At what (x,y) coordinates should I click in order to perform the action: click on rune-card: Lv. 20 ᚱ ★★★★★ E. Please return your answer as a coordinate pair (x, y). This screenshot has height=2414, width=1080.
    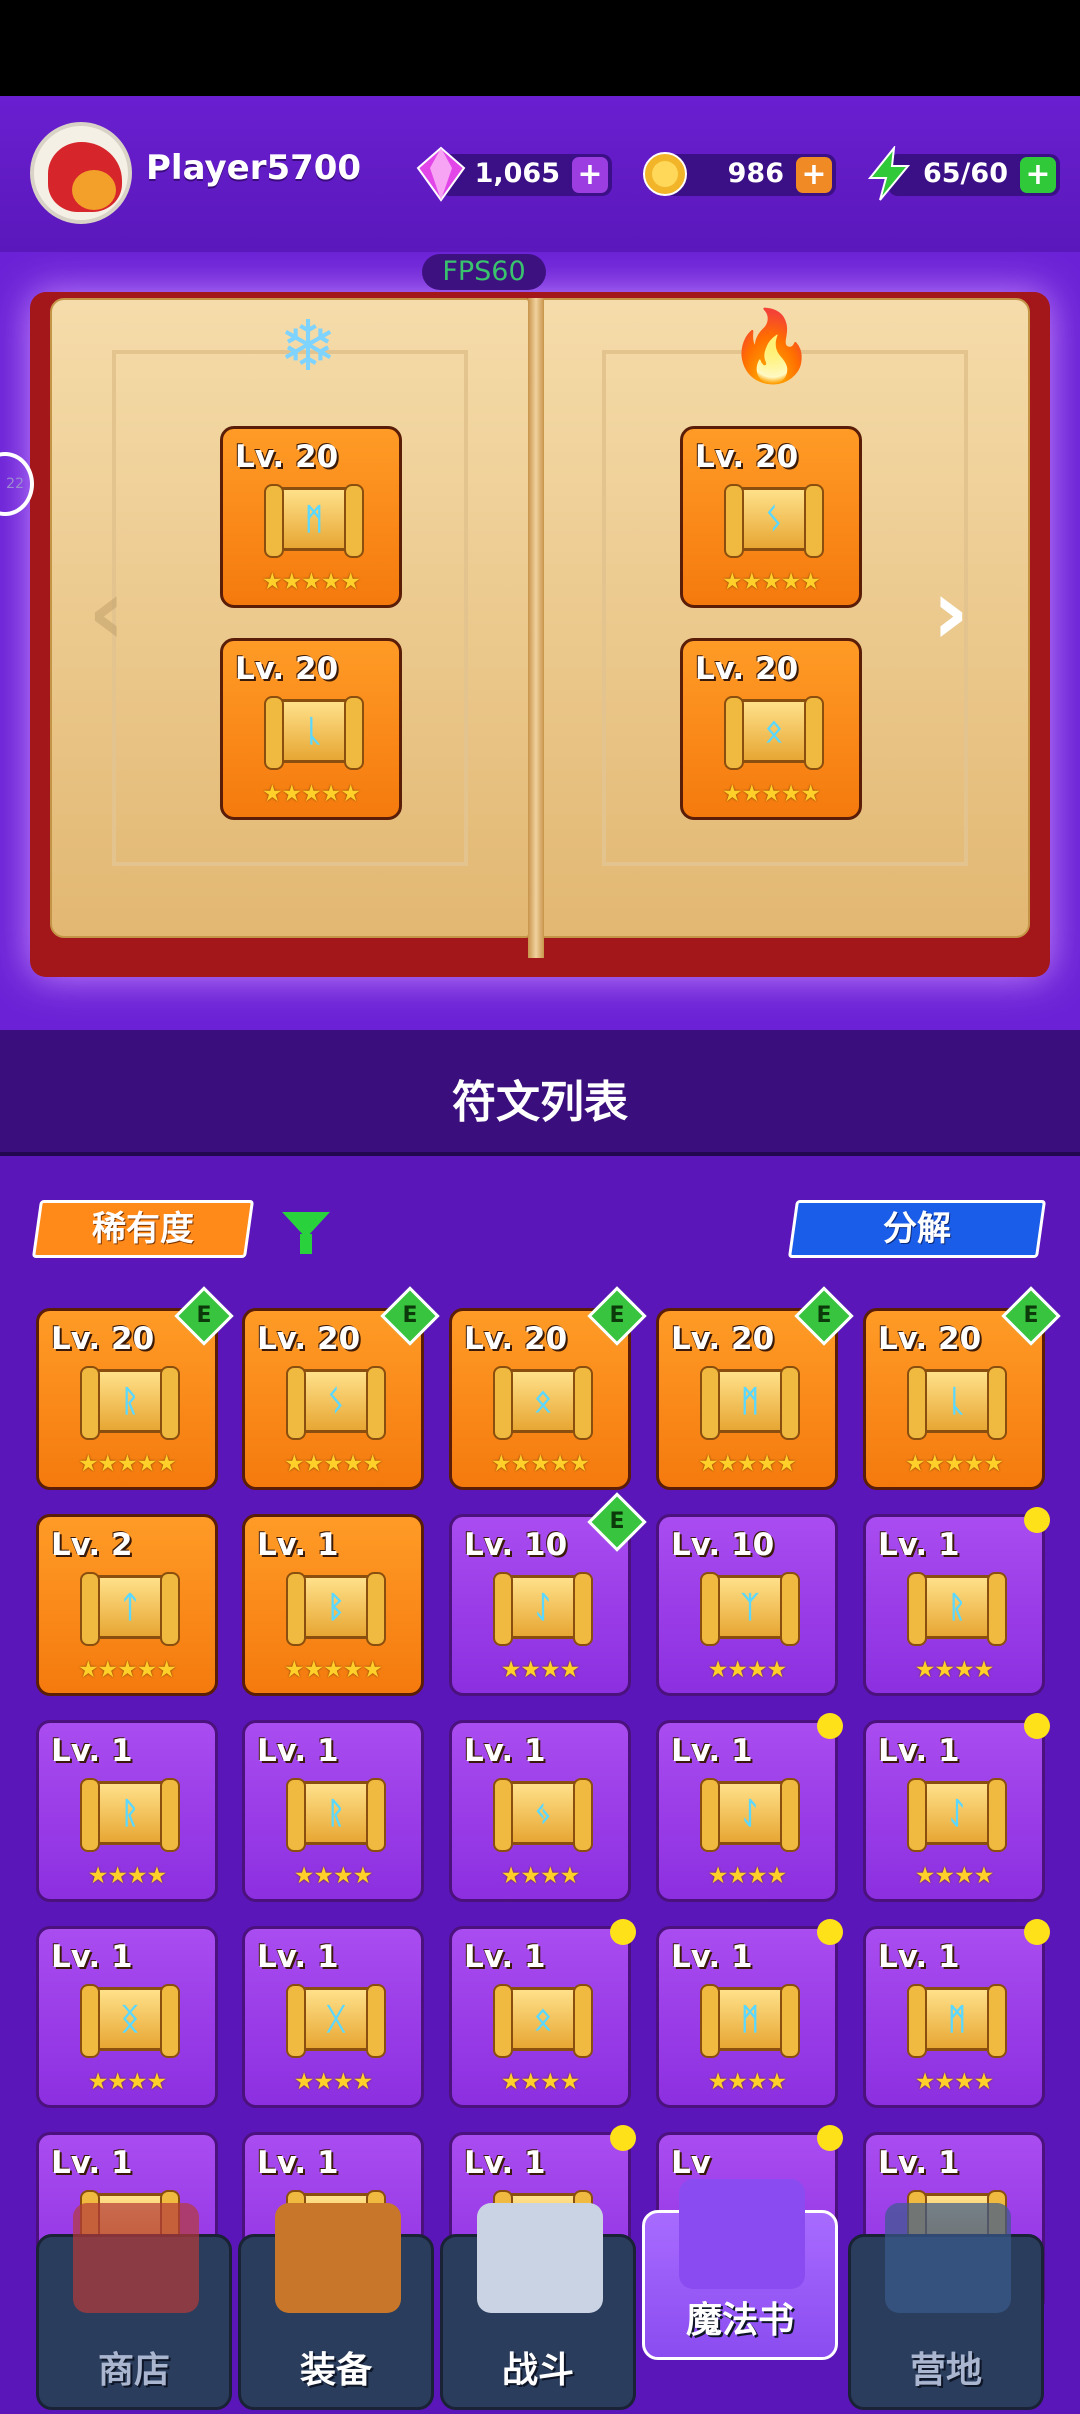
    Looking at the image, I should click on (135, 1388).